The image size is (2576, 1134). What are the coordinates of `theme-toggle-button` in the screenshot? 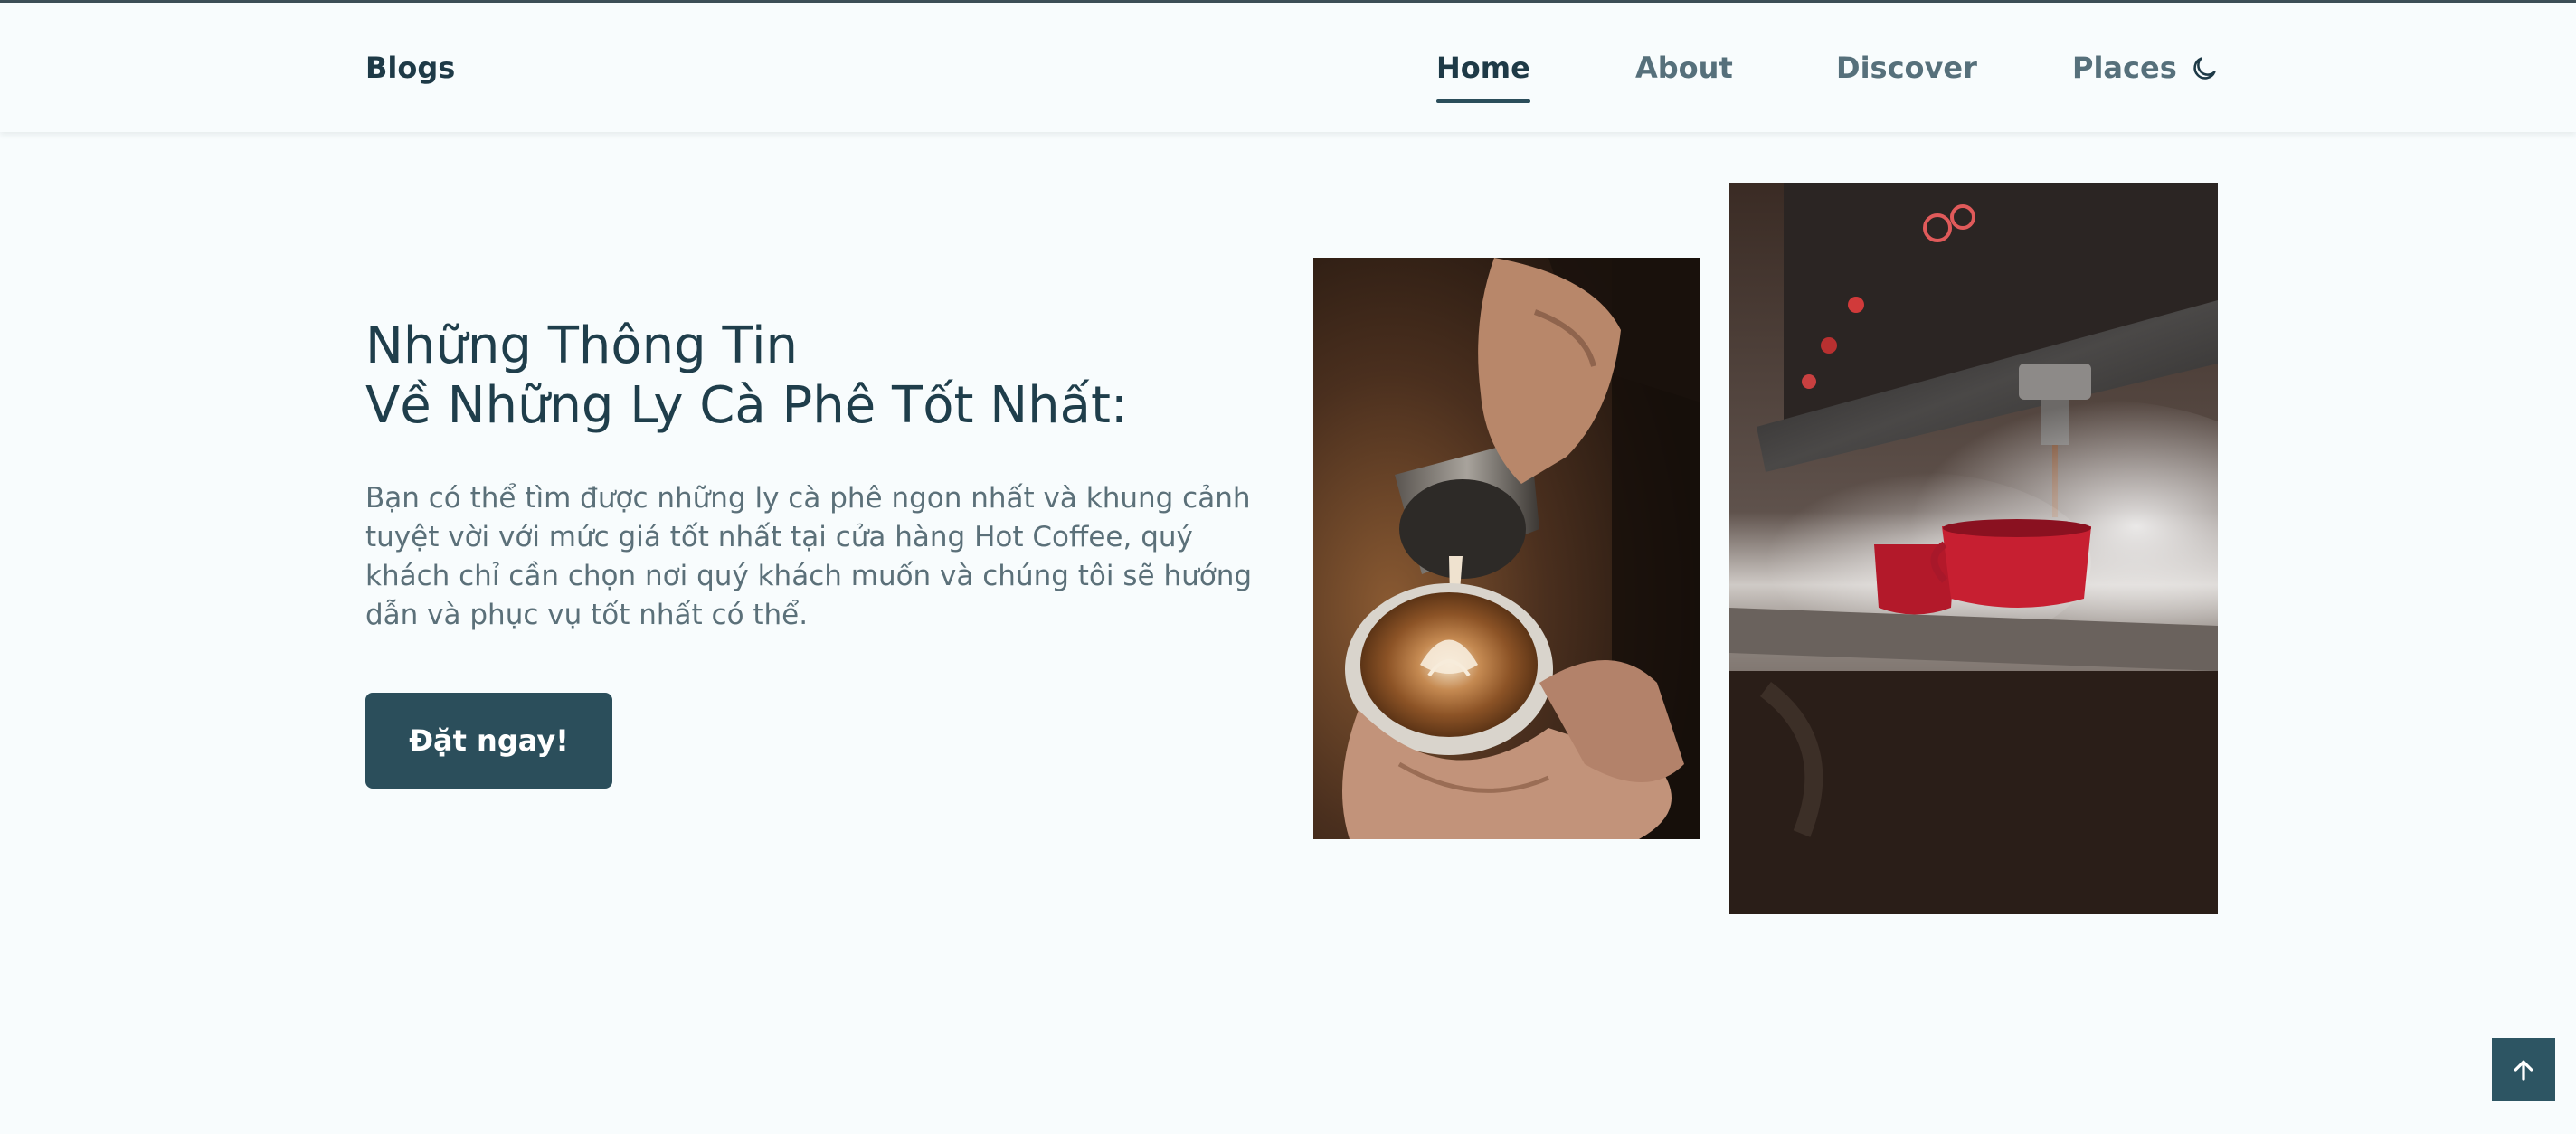 It's located at (2204, 68).